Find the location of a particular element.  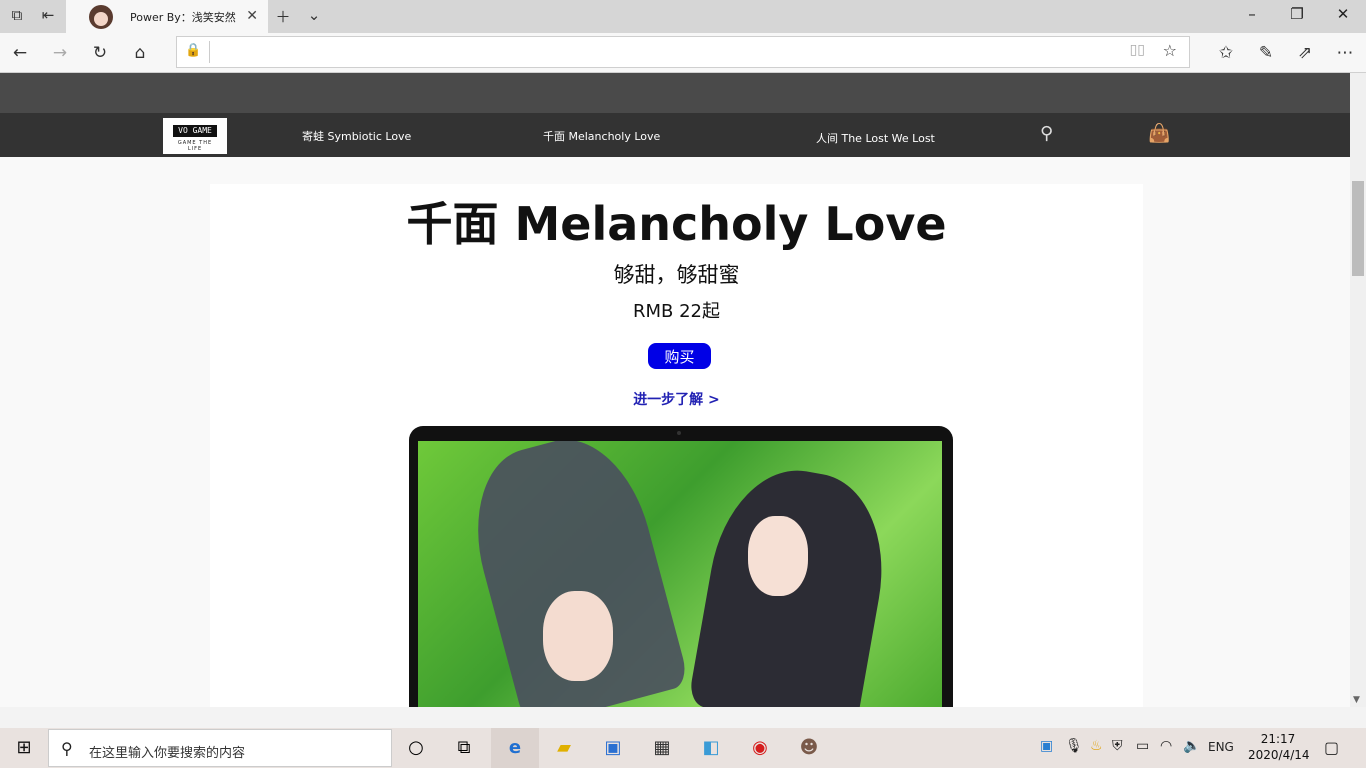

pen-icon: ✎ is located at coordinates (1266, 53).